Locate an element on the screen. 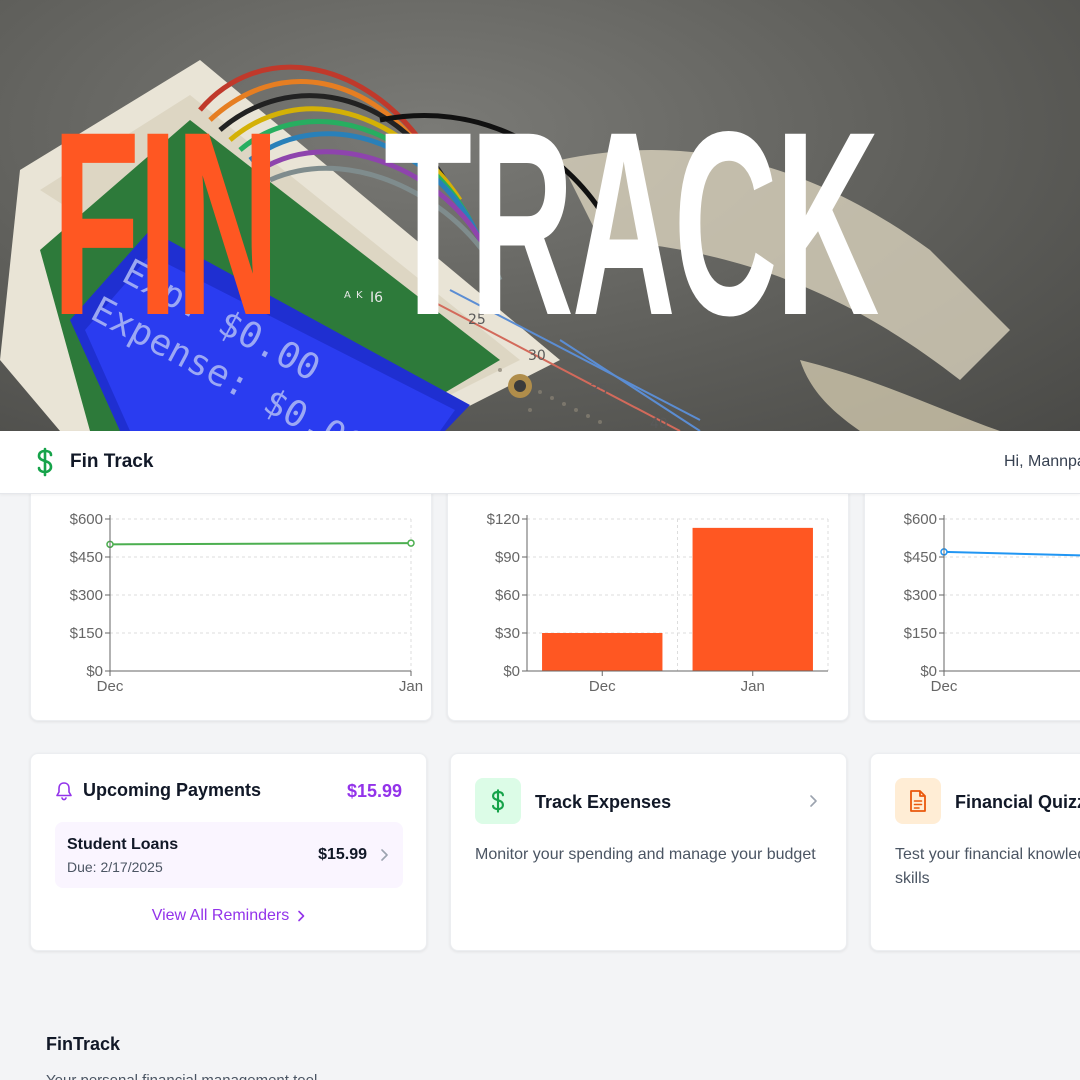  upcoming-title: Upcoming Payments is located at coordinates (172, 790).